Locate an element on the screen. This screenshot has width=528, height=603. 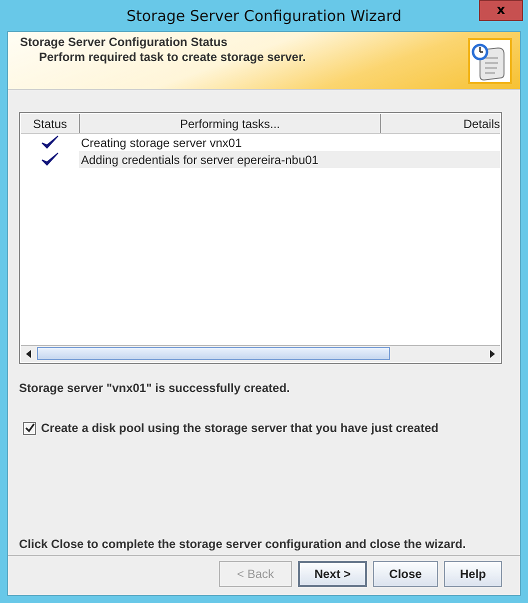
wizard-button: Close is located at coordinates (405, 574).